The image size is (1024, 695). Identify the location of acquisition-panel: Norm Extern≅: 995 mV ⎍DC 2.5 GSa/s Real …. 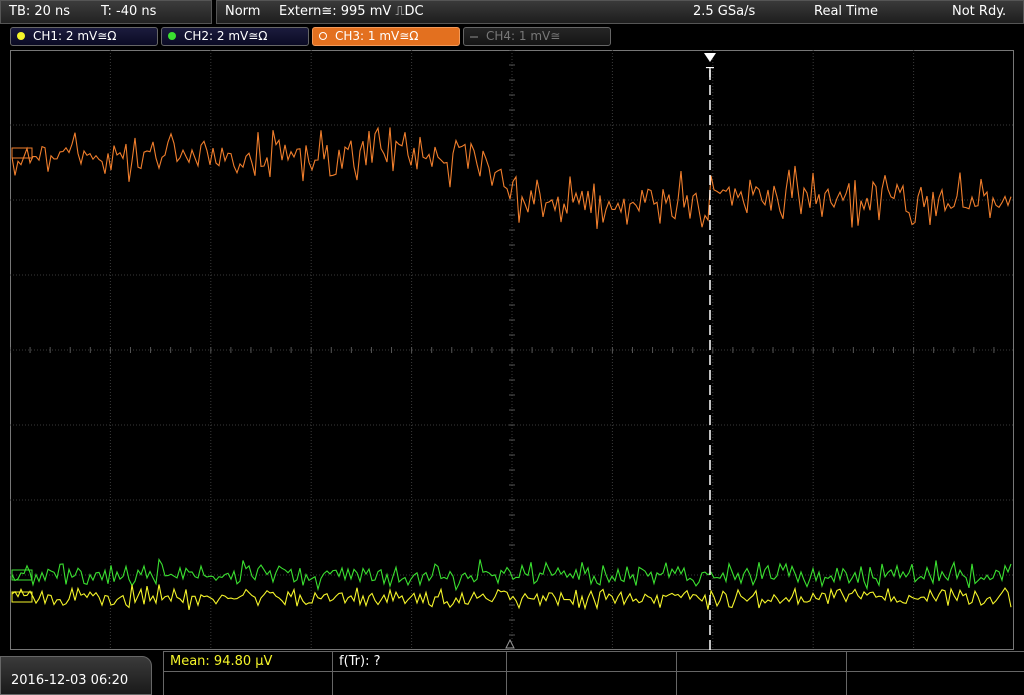
(620, 12).